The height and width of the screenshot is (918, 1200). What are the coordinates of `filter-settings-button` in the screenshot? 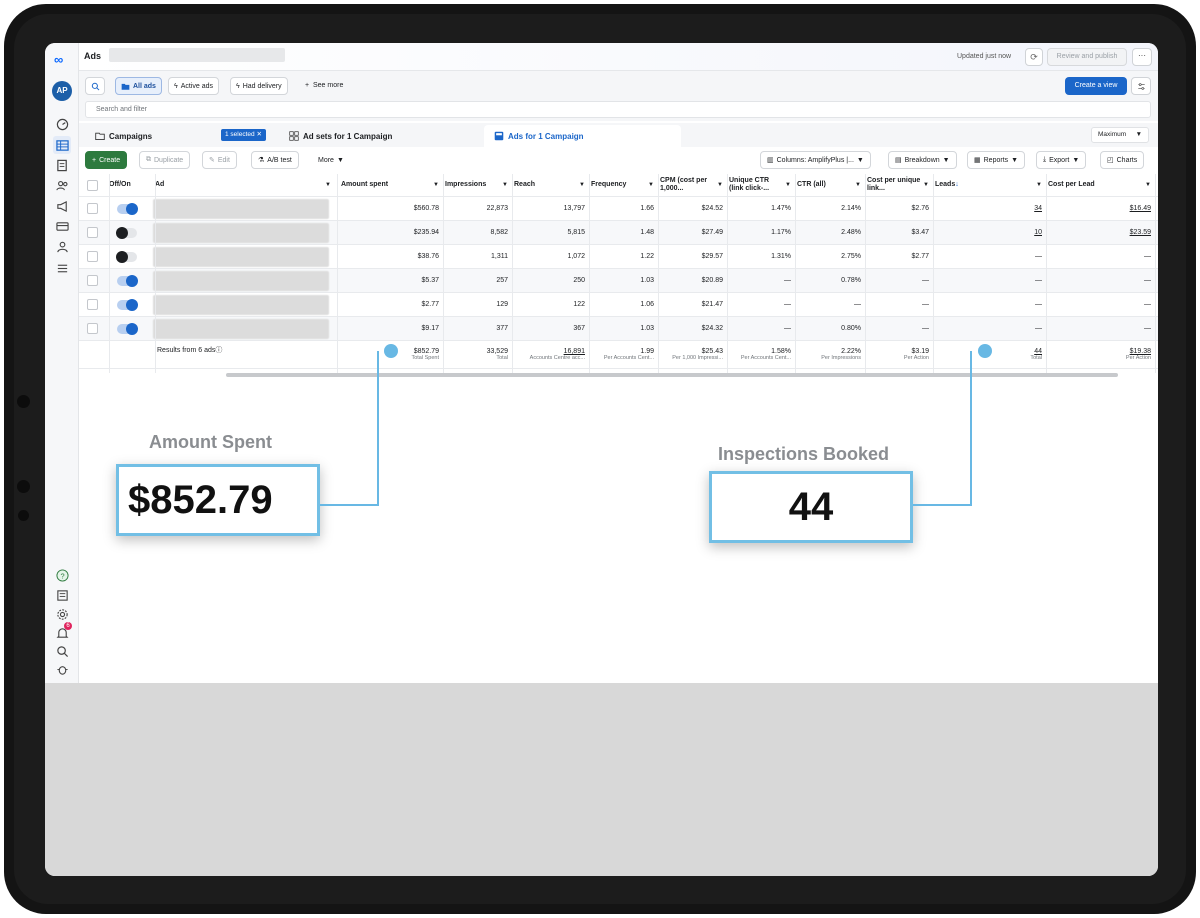 It's located at (1141, 86).